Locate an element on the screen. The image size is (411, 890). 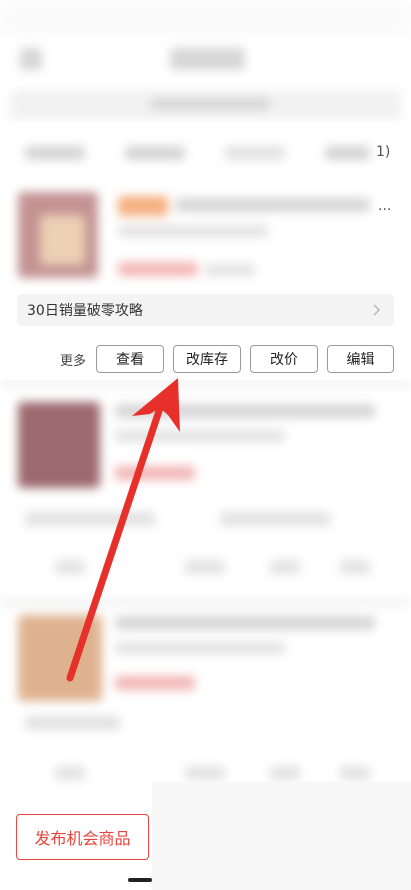
more-label: 更多 is located at coordinates (73, 359).